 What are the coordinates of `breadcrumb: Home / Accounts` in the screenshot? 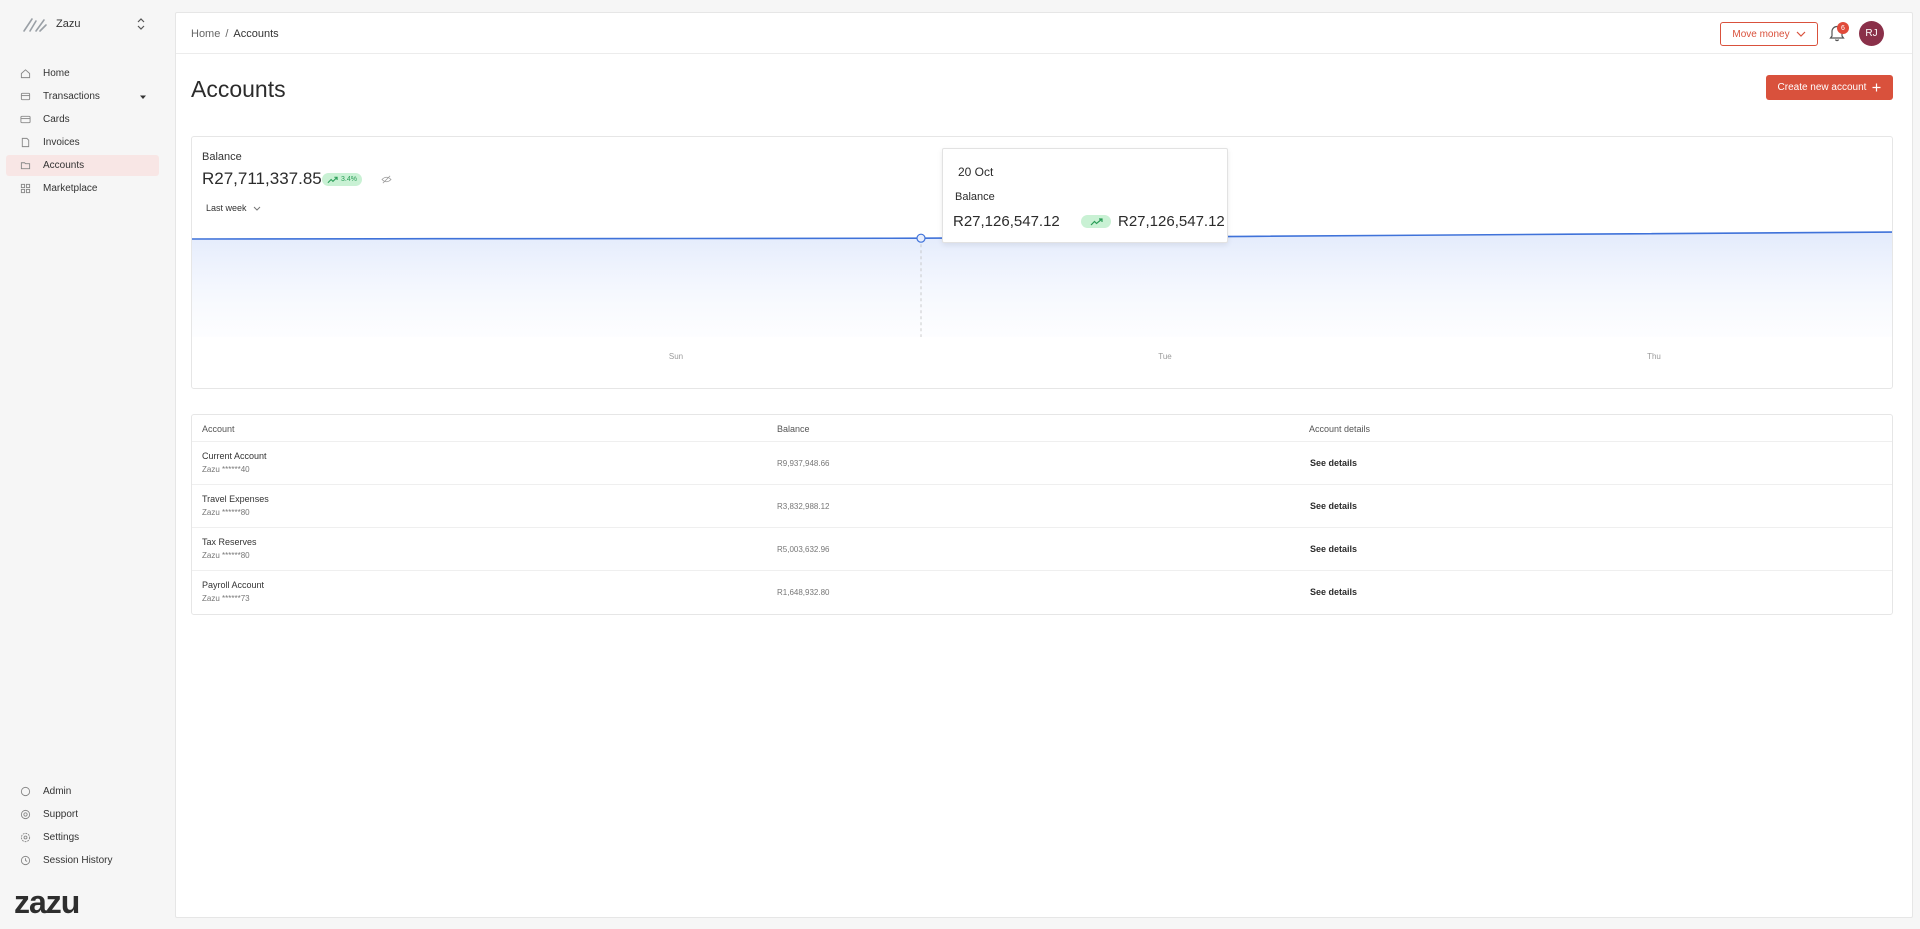 It's located at (235, 34).